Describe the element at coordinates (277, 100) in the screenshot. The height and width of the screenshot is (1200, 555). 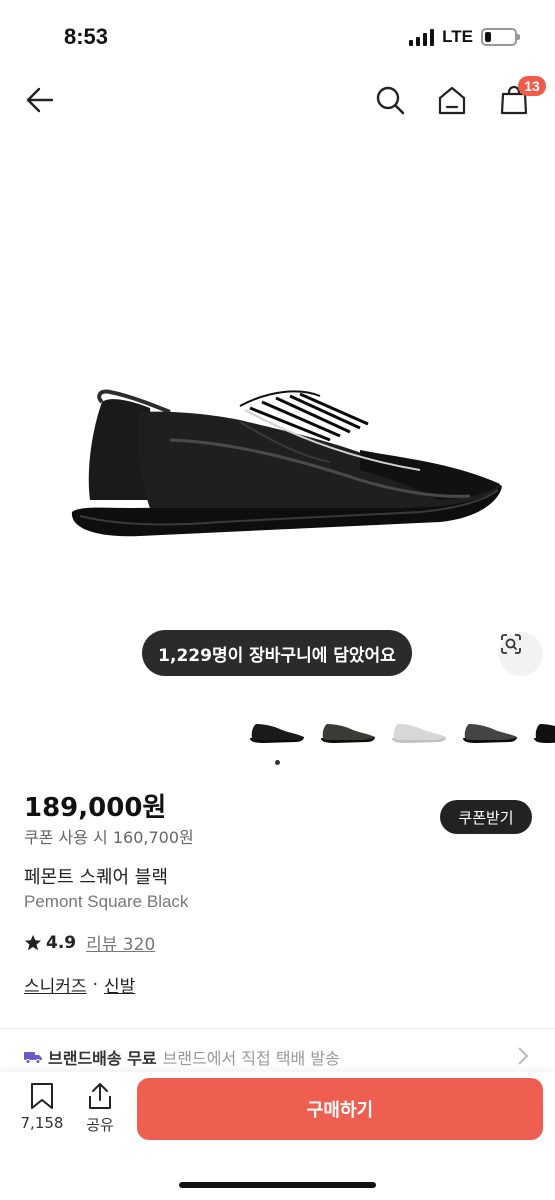
I see `app-header: 13` at that location.